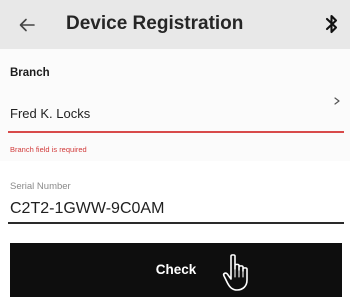 This screenshot has height=297, width=350. What do you see at coordinates (40, 186) in the screenshot?
I see `serial-number-label: Serial Number` at bounding box center [40, 186].